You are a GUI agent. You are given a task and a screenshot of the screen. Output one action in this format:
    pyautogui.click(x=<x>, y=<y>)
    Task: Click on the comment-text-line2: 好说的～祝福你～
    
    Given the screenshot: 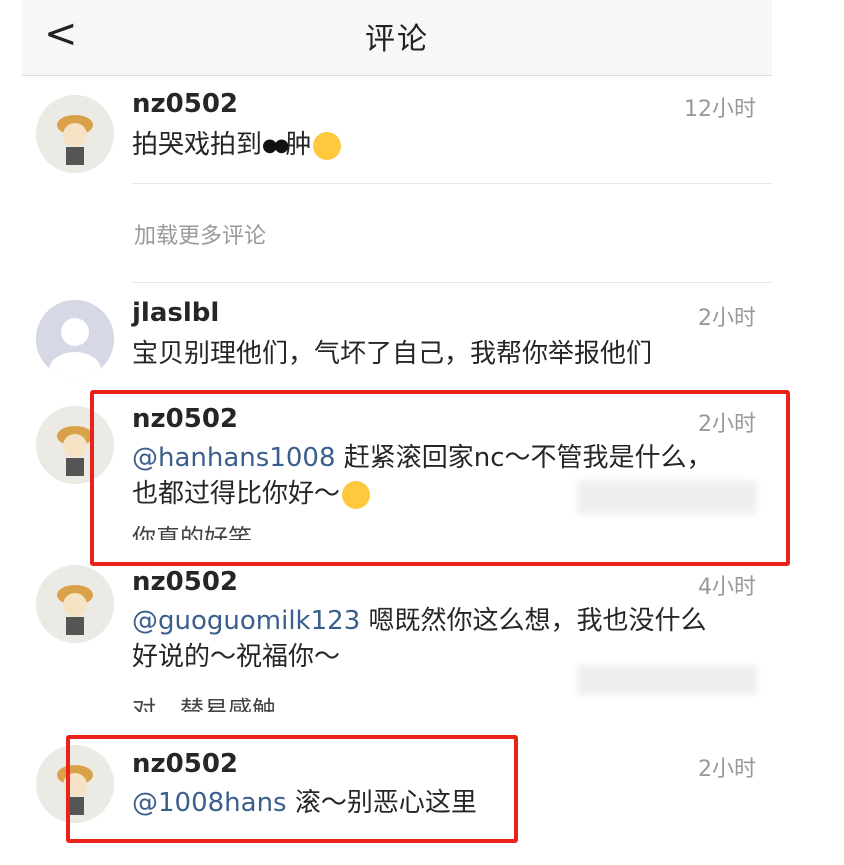 What is the action you would take?
    pyautogui.click(x=236, y=657)
    